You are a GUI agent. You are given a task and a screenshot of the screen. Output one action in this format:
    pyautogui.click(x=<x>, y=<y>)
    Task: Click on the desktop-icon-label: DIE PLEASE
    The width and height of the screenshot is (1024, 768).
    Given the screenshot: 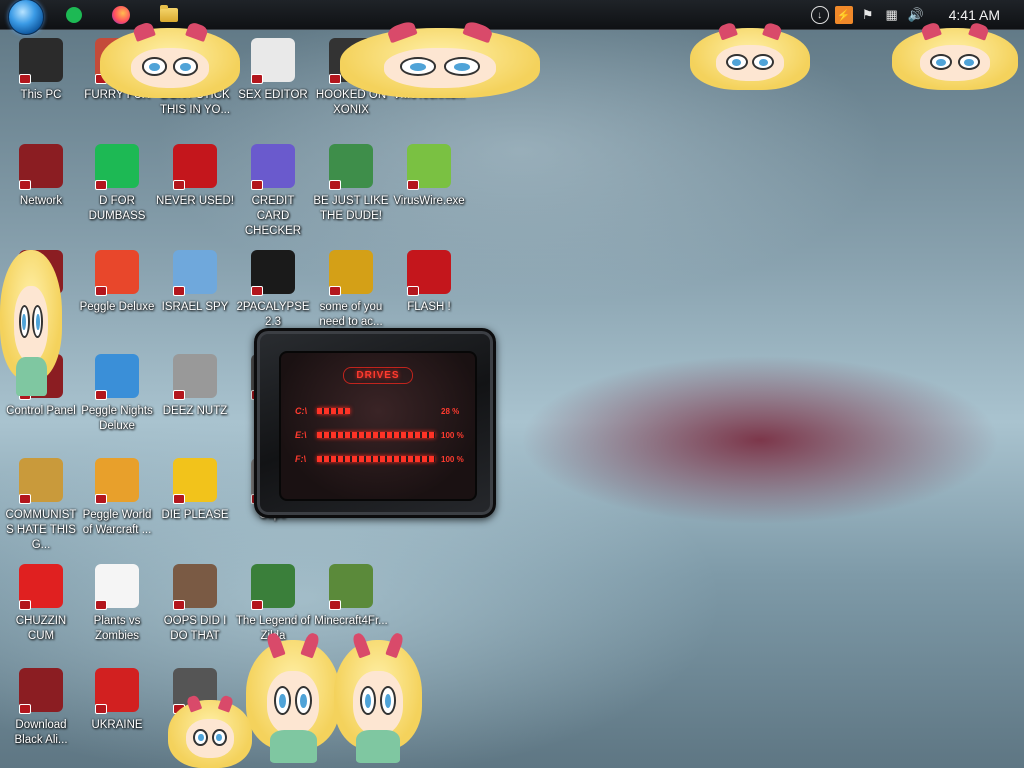 What is the action you would take?
    pyautogui.click(x=195, y=515)
    